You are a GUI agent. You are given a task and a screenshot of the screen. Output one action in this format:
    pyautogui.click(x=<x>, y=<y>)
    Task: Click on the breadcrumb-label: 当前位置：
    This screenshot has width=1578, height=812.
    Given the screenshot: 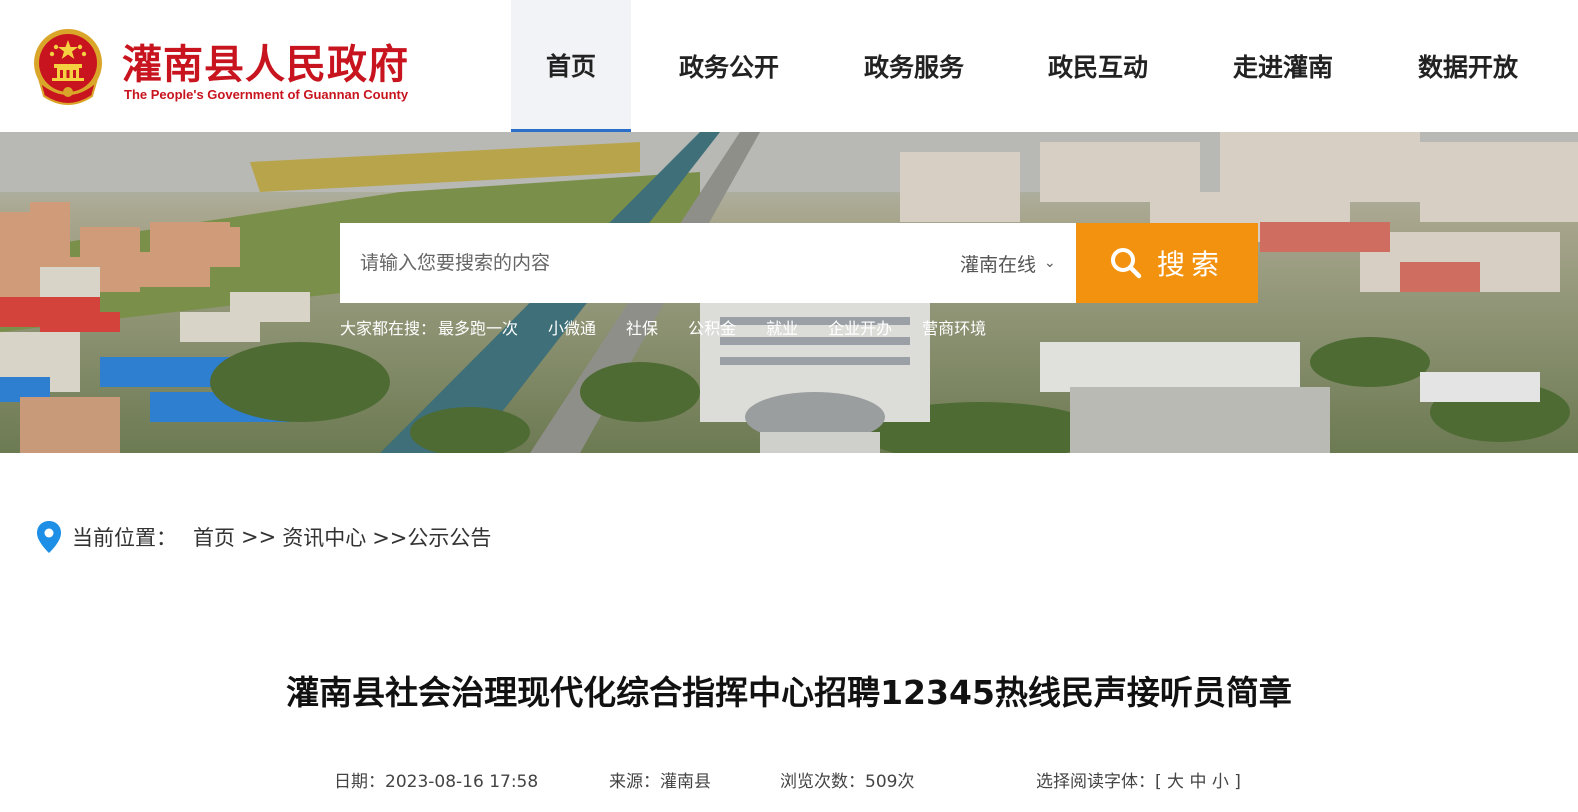 What is the action you would take?
    pyautogui.click(x=124, y=538)
    